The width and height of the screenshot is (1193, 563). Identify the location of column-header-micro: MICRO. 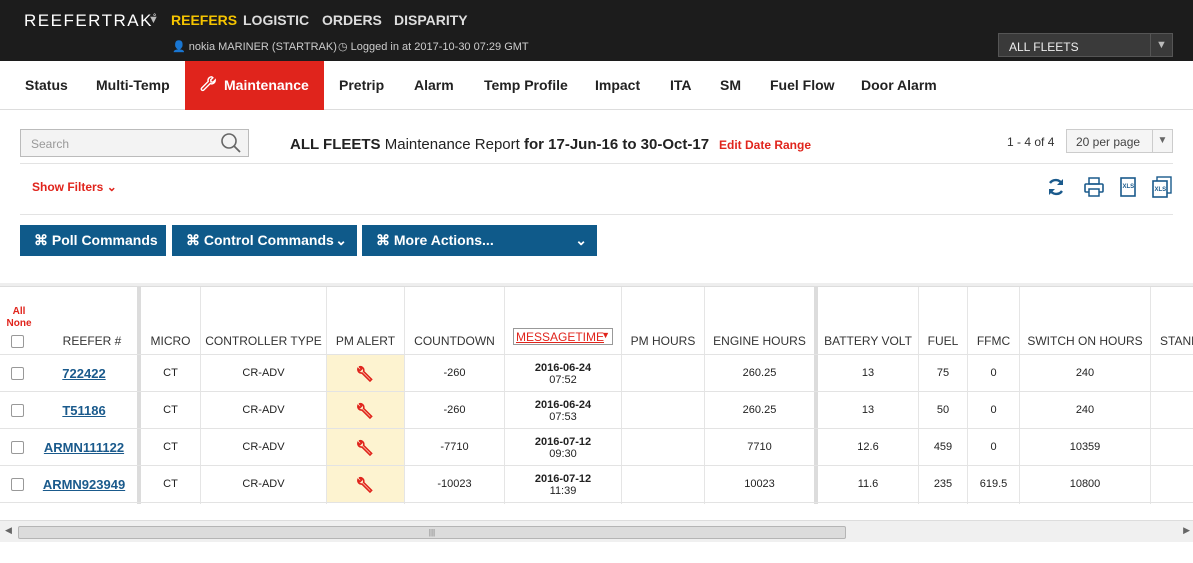
(170, 341).